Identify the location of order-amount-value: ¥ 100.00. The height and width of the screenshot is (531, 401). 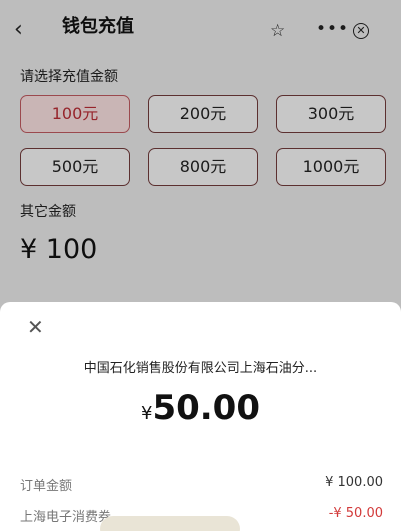
(354, 482).